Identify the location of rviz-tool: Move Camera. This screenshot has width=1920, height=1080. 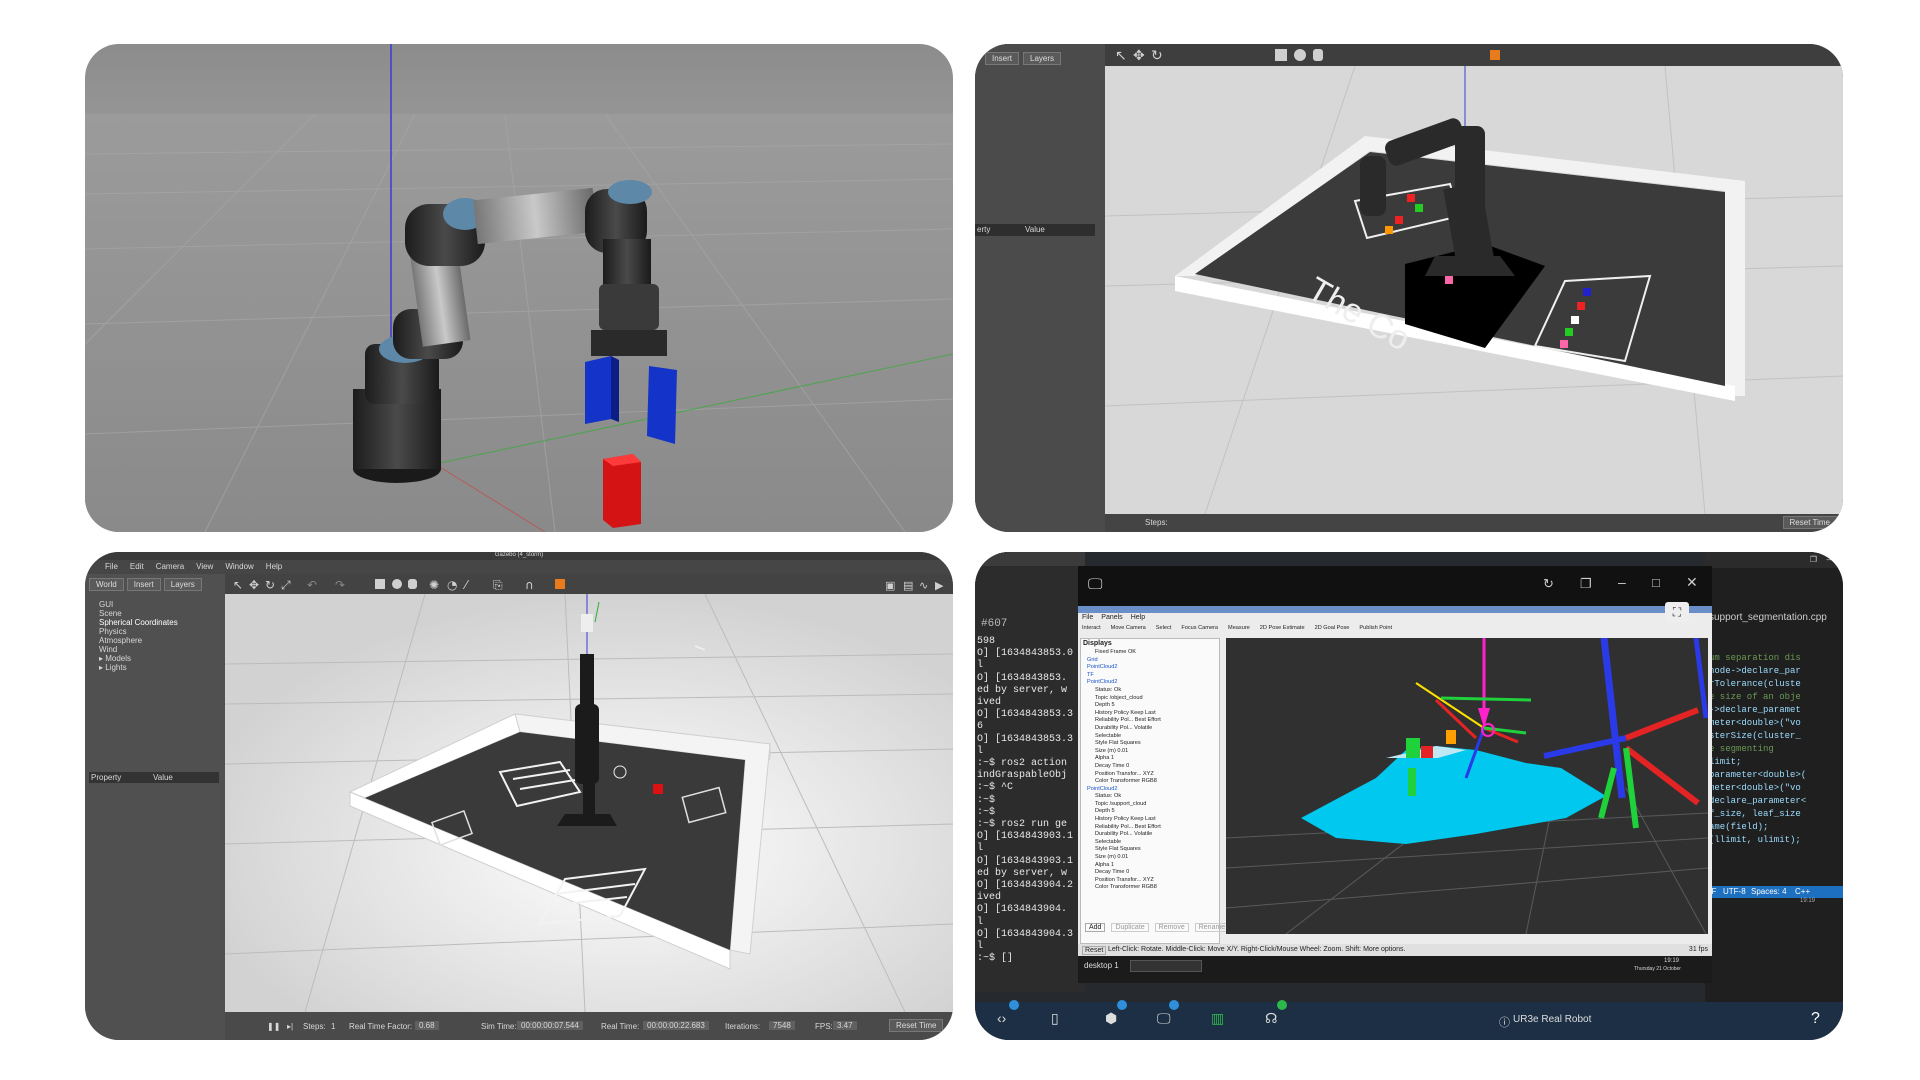
(1128, 628).